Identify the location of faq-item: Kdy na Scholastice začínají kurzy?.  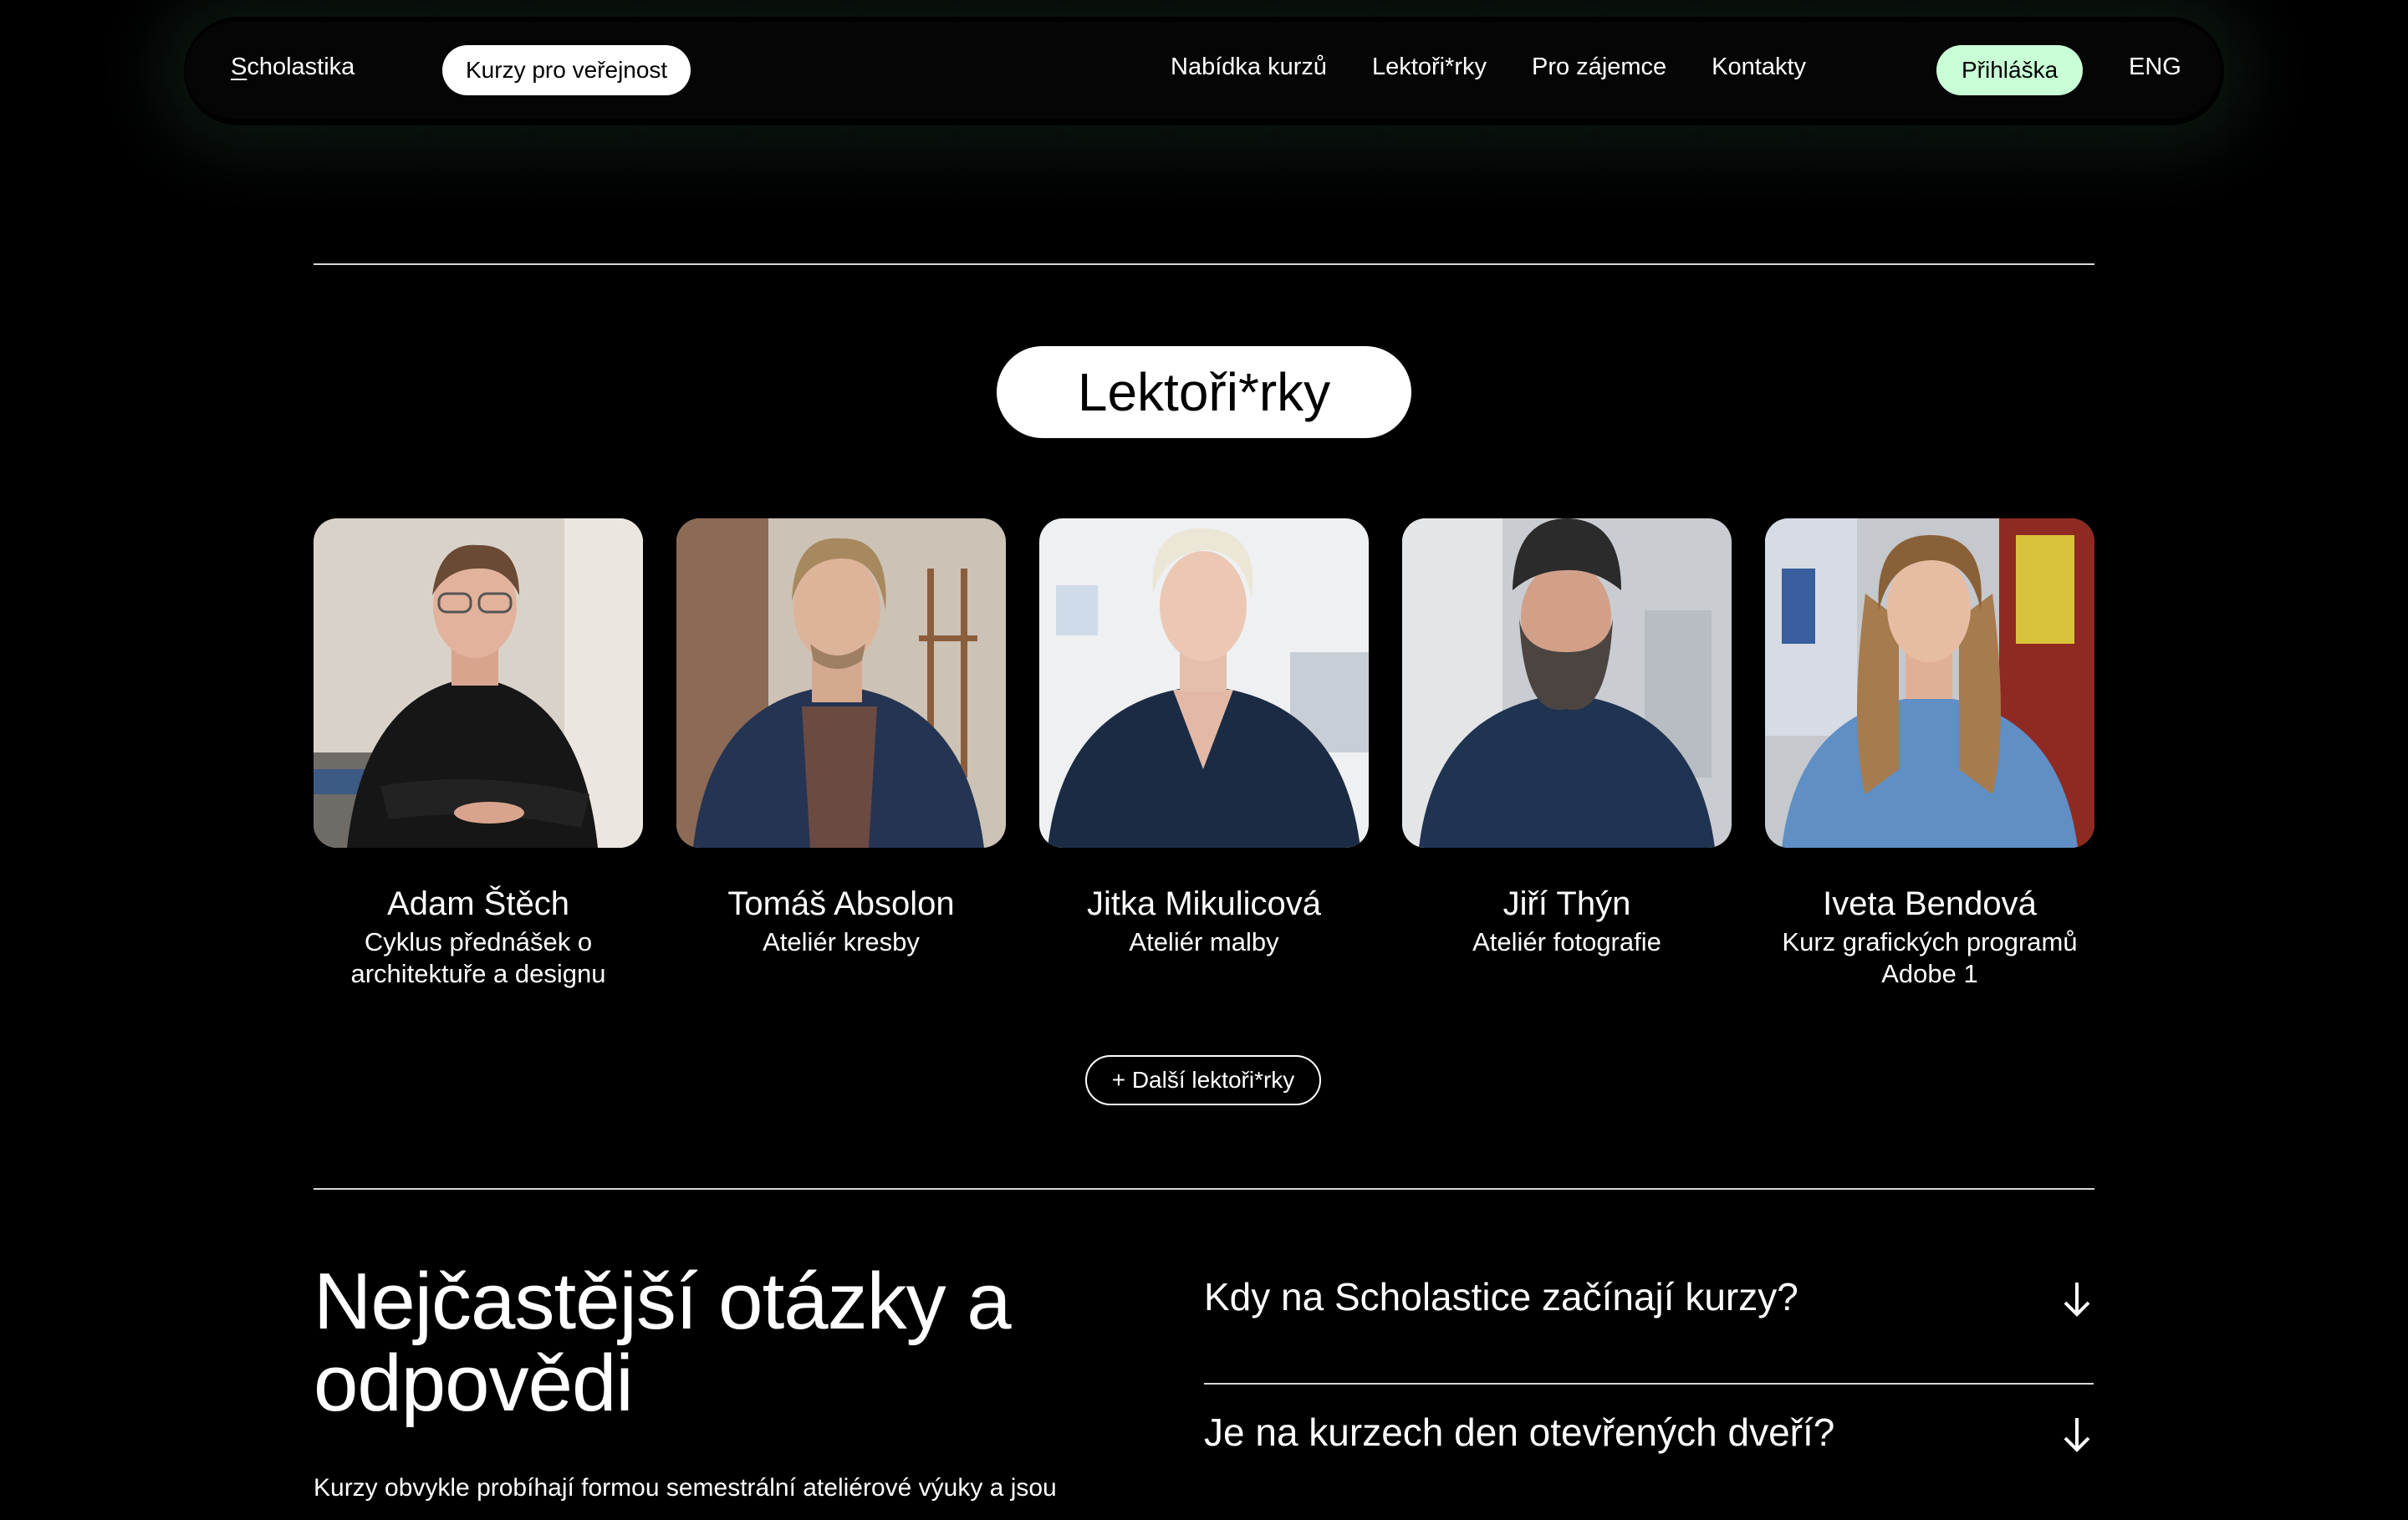
(1649, 1317).